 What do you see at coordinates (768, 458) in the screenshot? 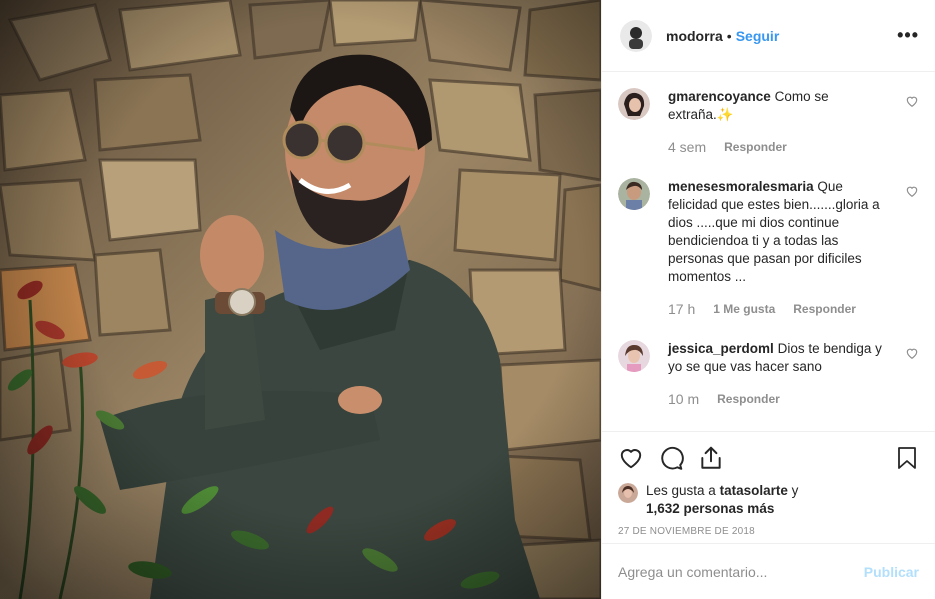
I see `action-icons` at bounding box center [768, 458].